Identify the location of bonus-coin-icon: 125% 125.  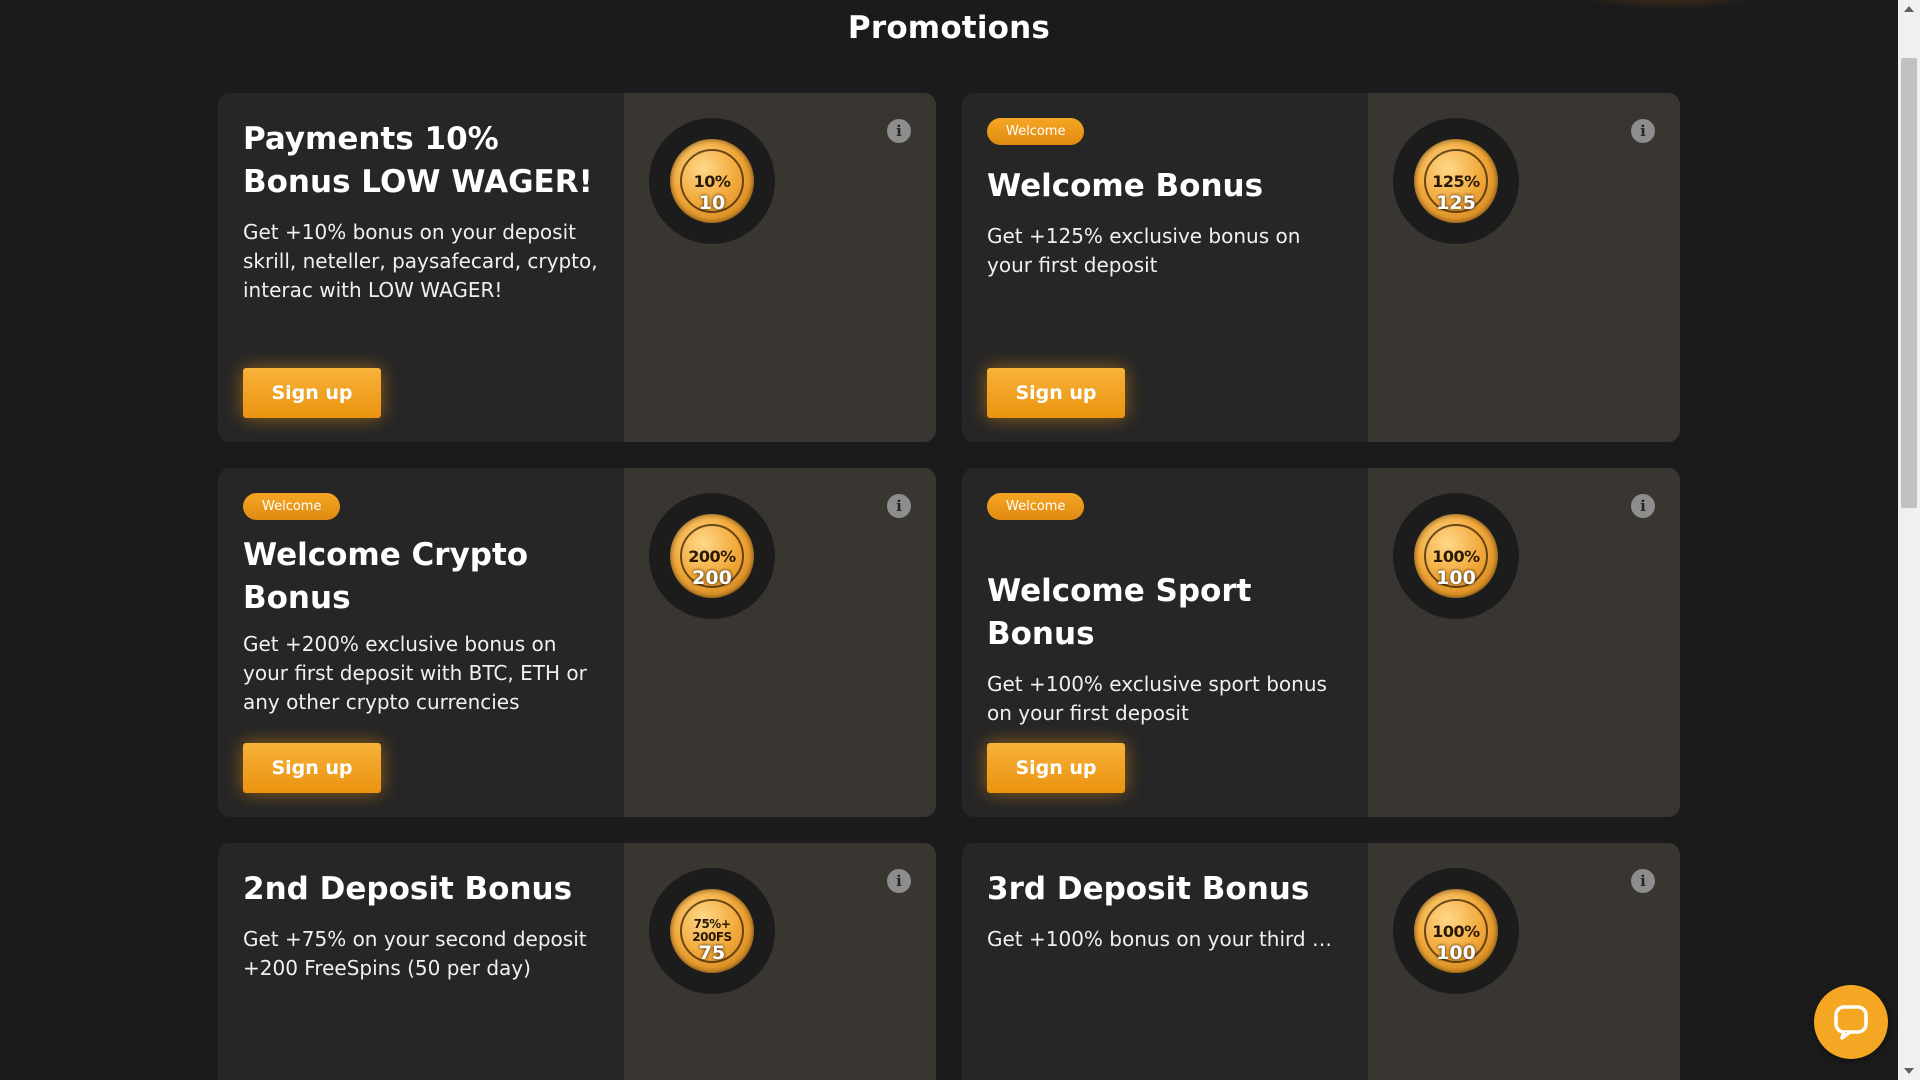
(1456, 181).